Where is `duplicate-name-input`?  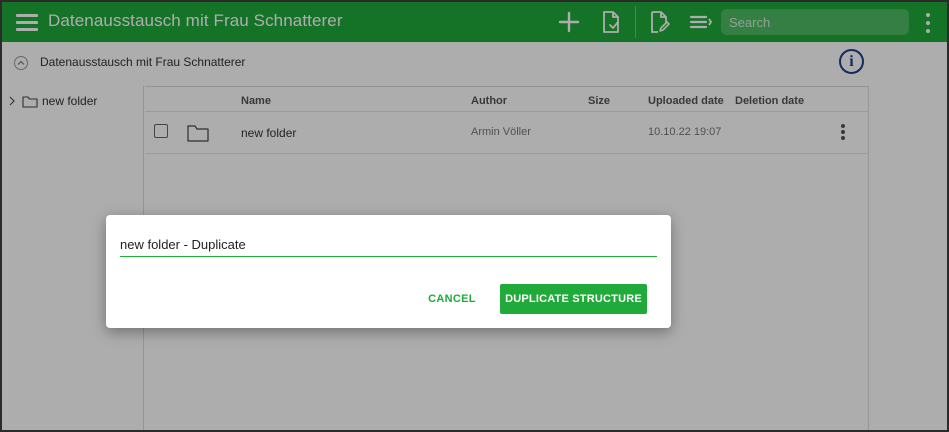
duplicate-name-input is located at coordinates (388, 245).